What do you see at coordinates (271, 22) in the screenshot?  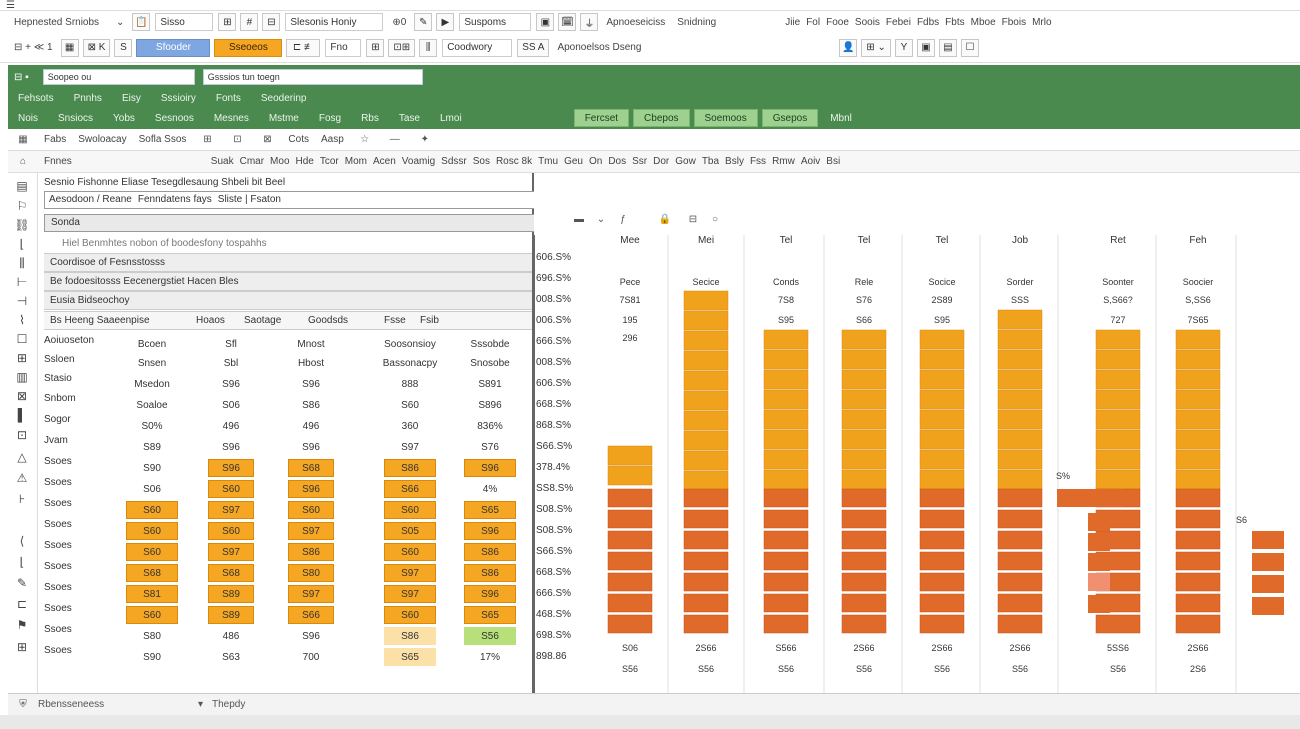 I see `grid-icon: ⊟` at bounding box center [271, 22].